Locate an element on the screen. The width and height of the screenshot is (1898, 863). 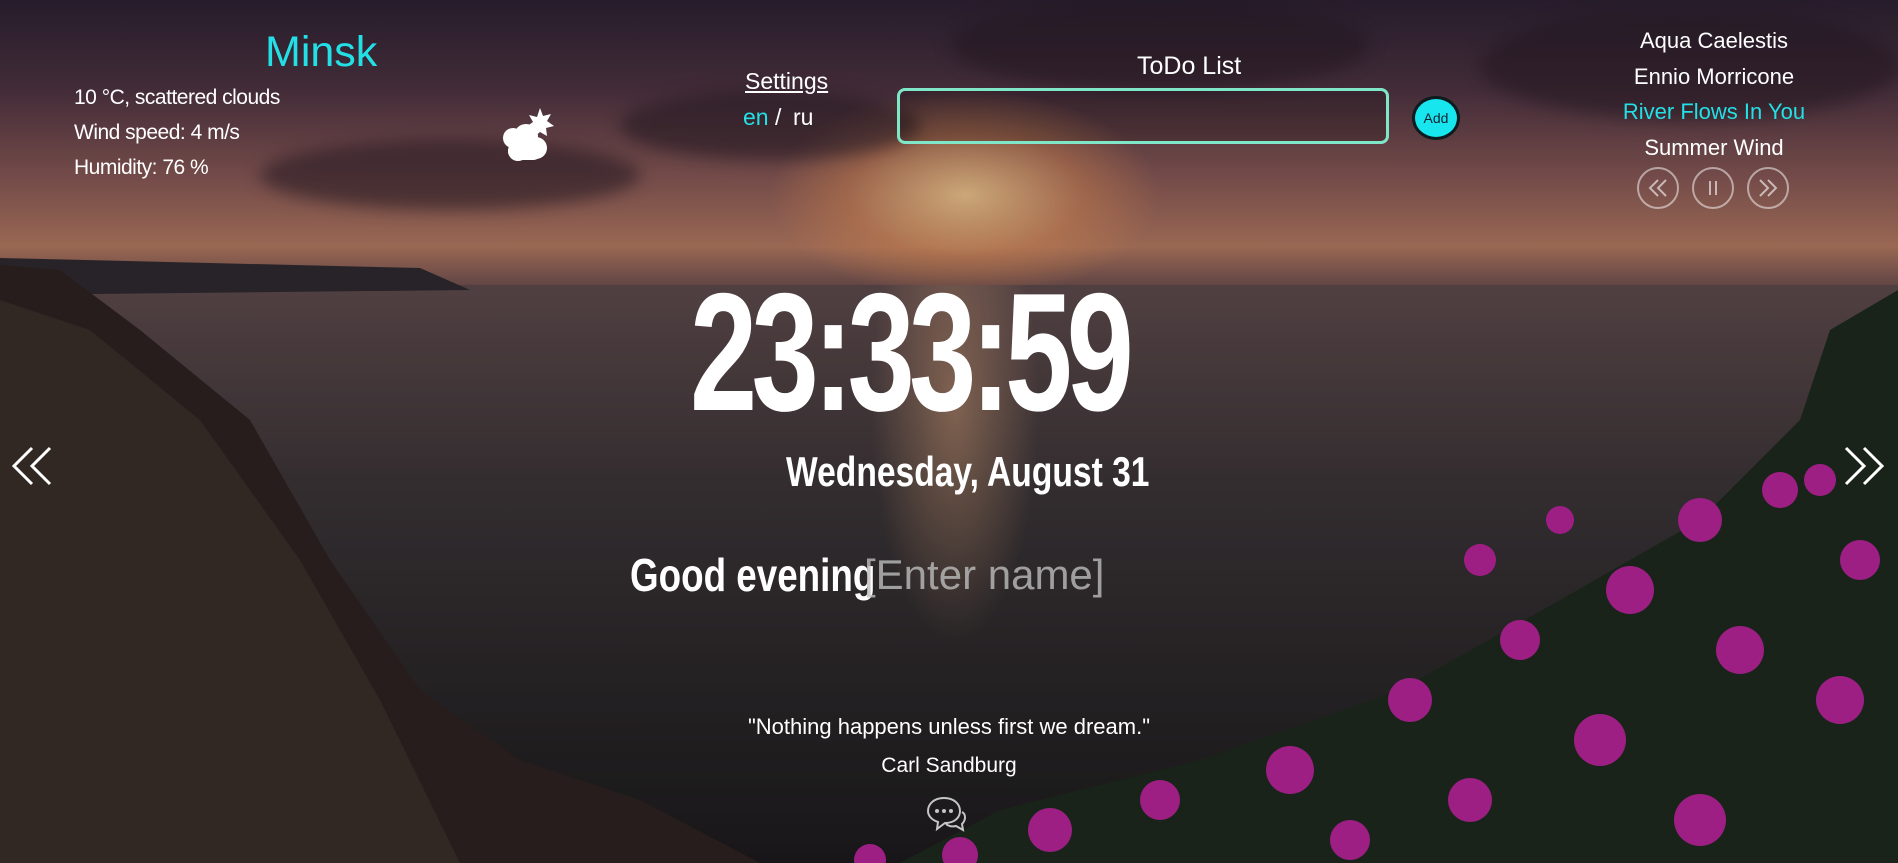
todo-title: ToDo List is located at coordinates (1189, 66).